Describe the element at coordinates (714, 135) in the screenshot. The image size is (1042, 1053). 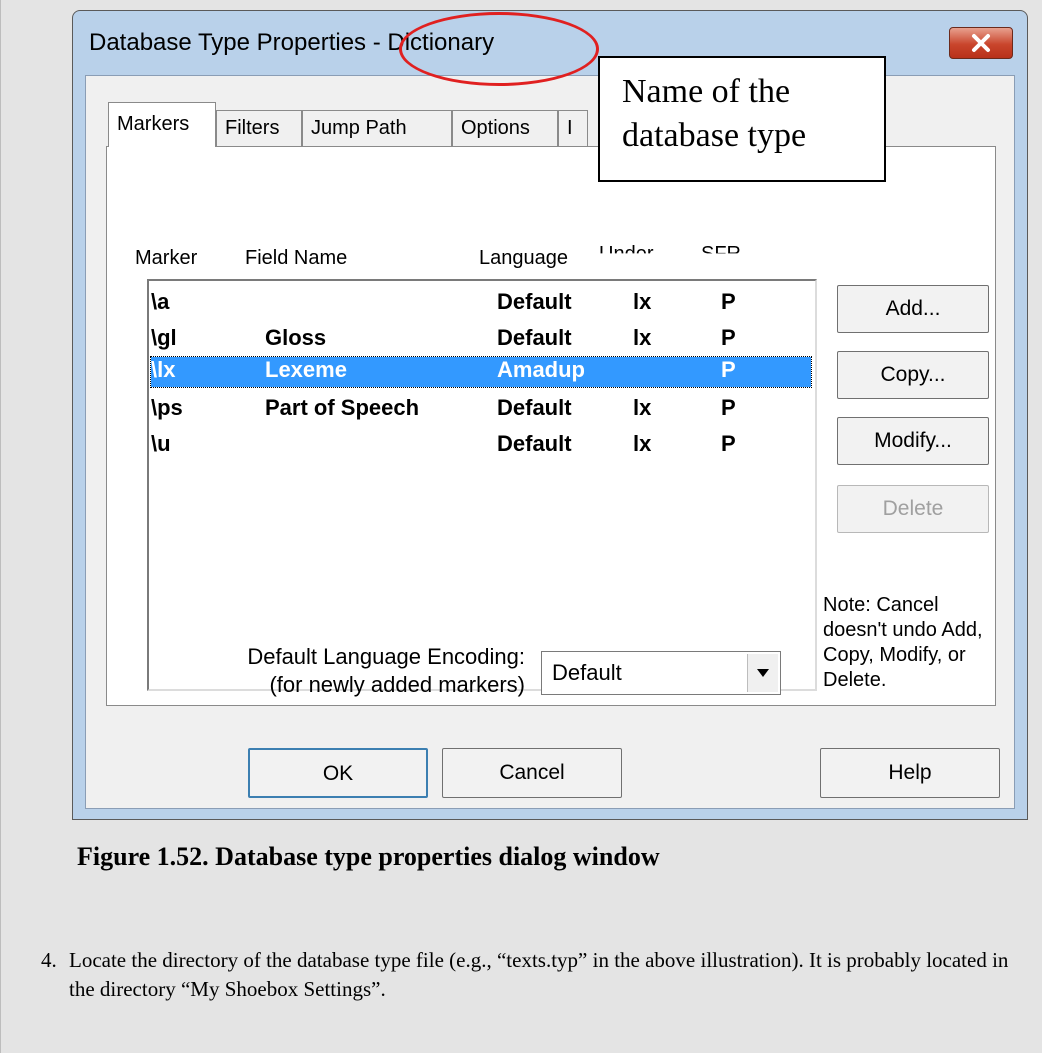
I see `callout-line2: database type` at that location.